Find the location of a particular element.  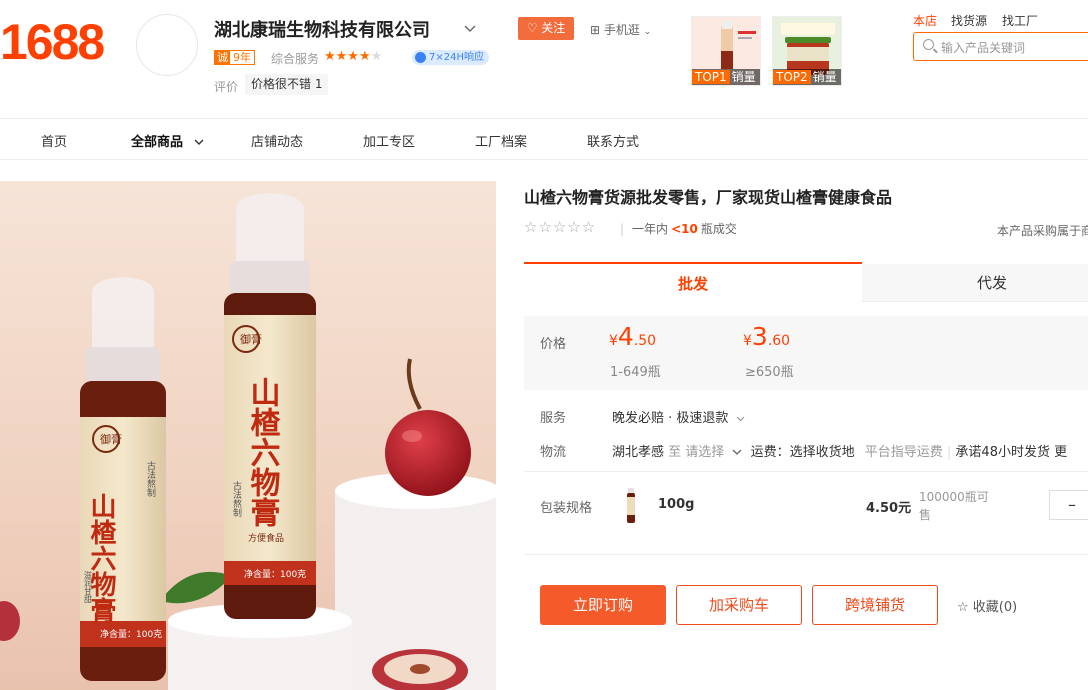

clock-icon is located at coordinates (420, 57).